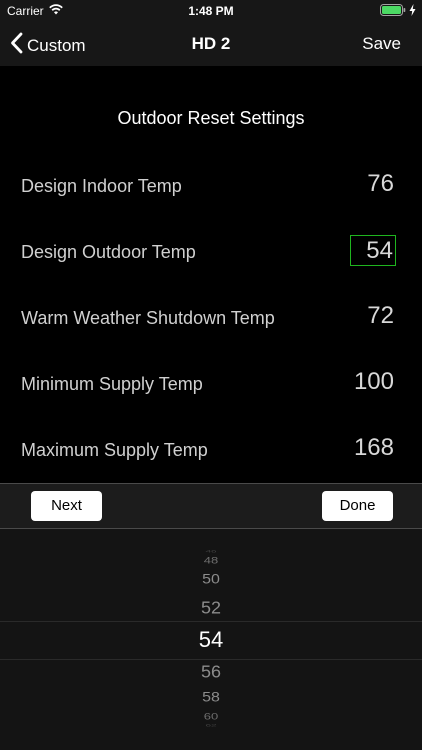 The width and height of the screenshot is (422, 750). What do you see at coordinates (211, 659) in the screenshot?
I see `picker-selection-line-bottom` at bounding box center [211, 659].